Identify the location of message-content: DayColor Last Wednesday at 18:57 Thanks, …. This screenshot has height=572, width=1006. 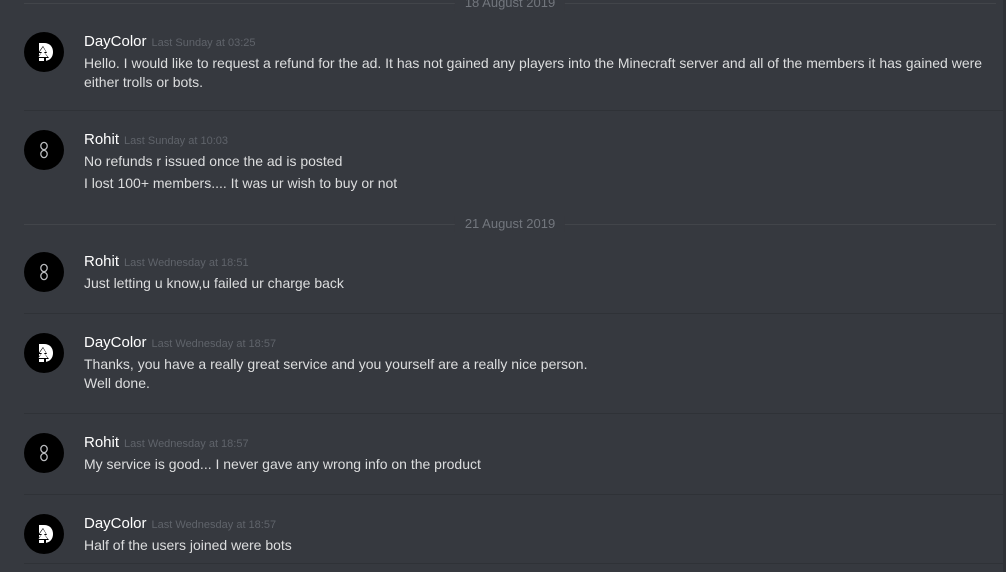
(537, 363).